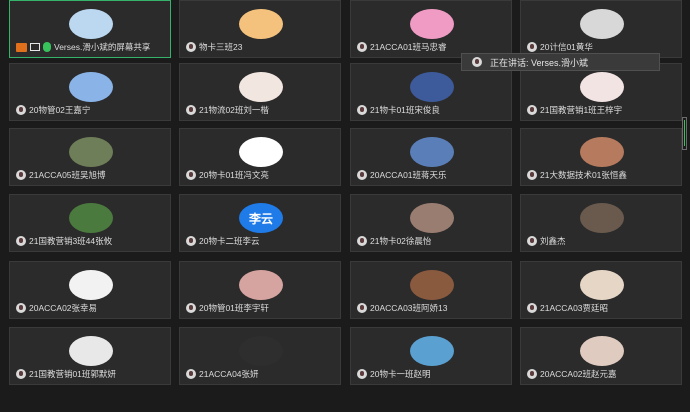 The width and height of the screenshot is (690, 412). I want to click on participant-name: 20物管01班李宇轩, so click(234, 308).